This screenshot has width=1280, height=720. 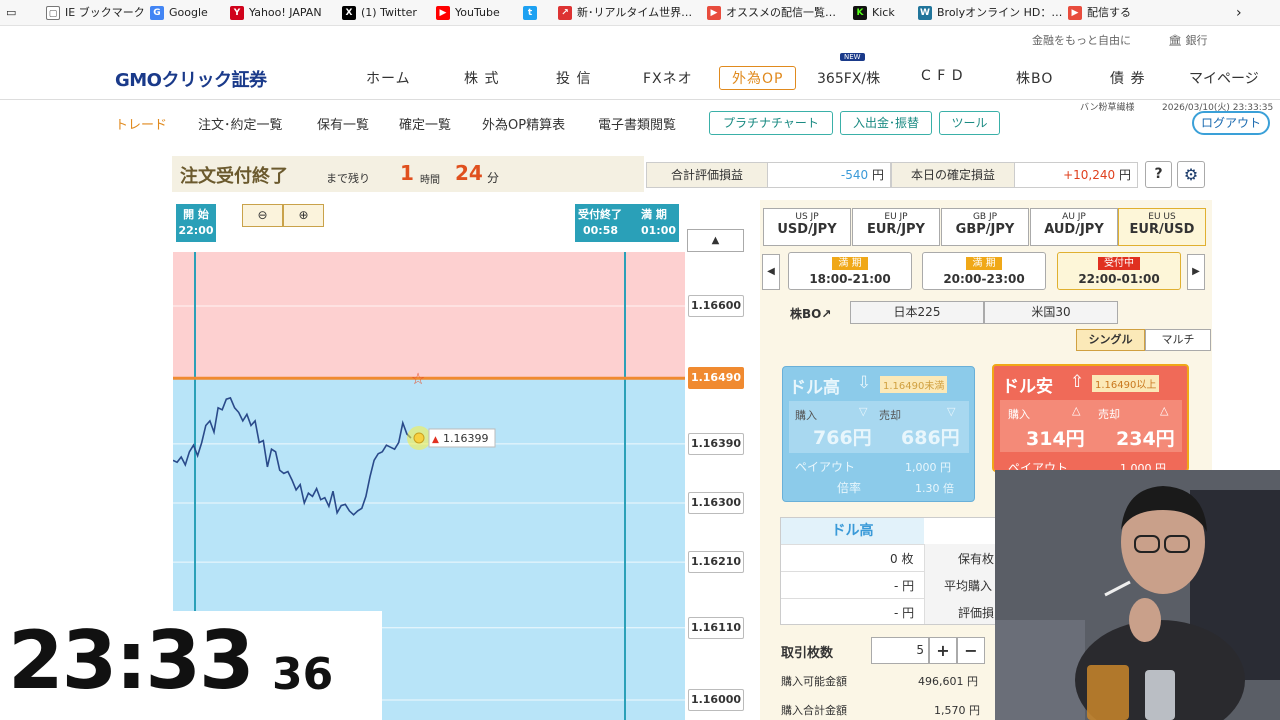 I want to click on new-badge: NEW, so click(x=852, y=57).